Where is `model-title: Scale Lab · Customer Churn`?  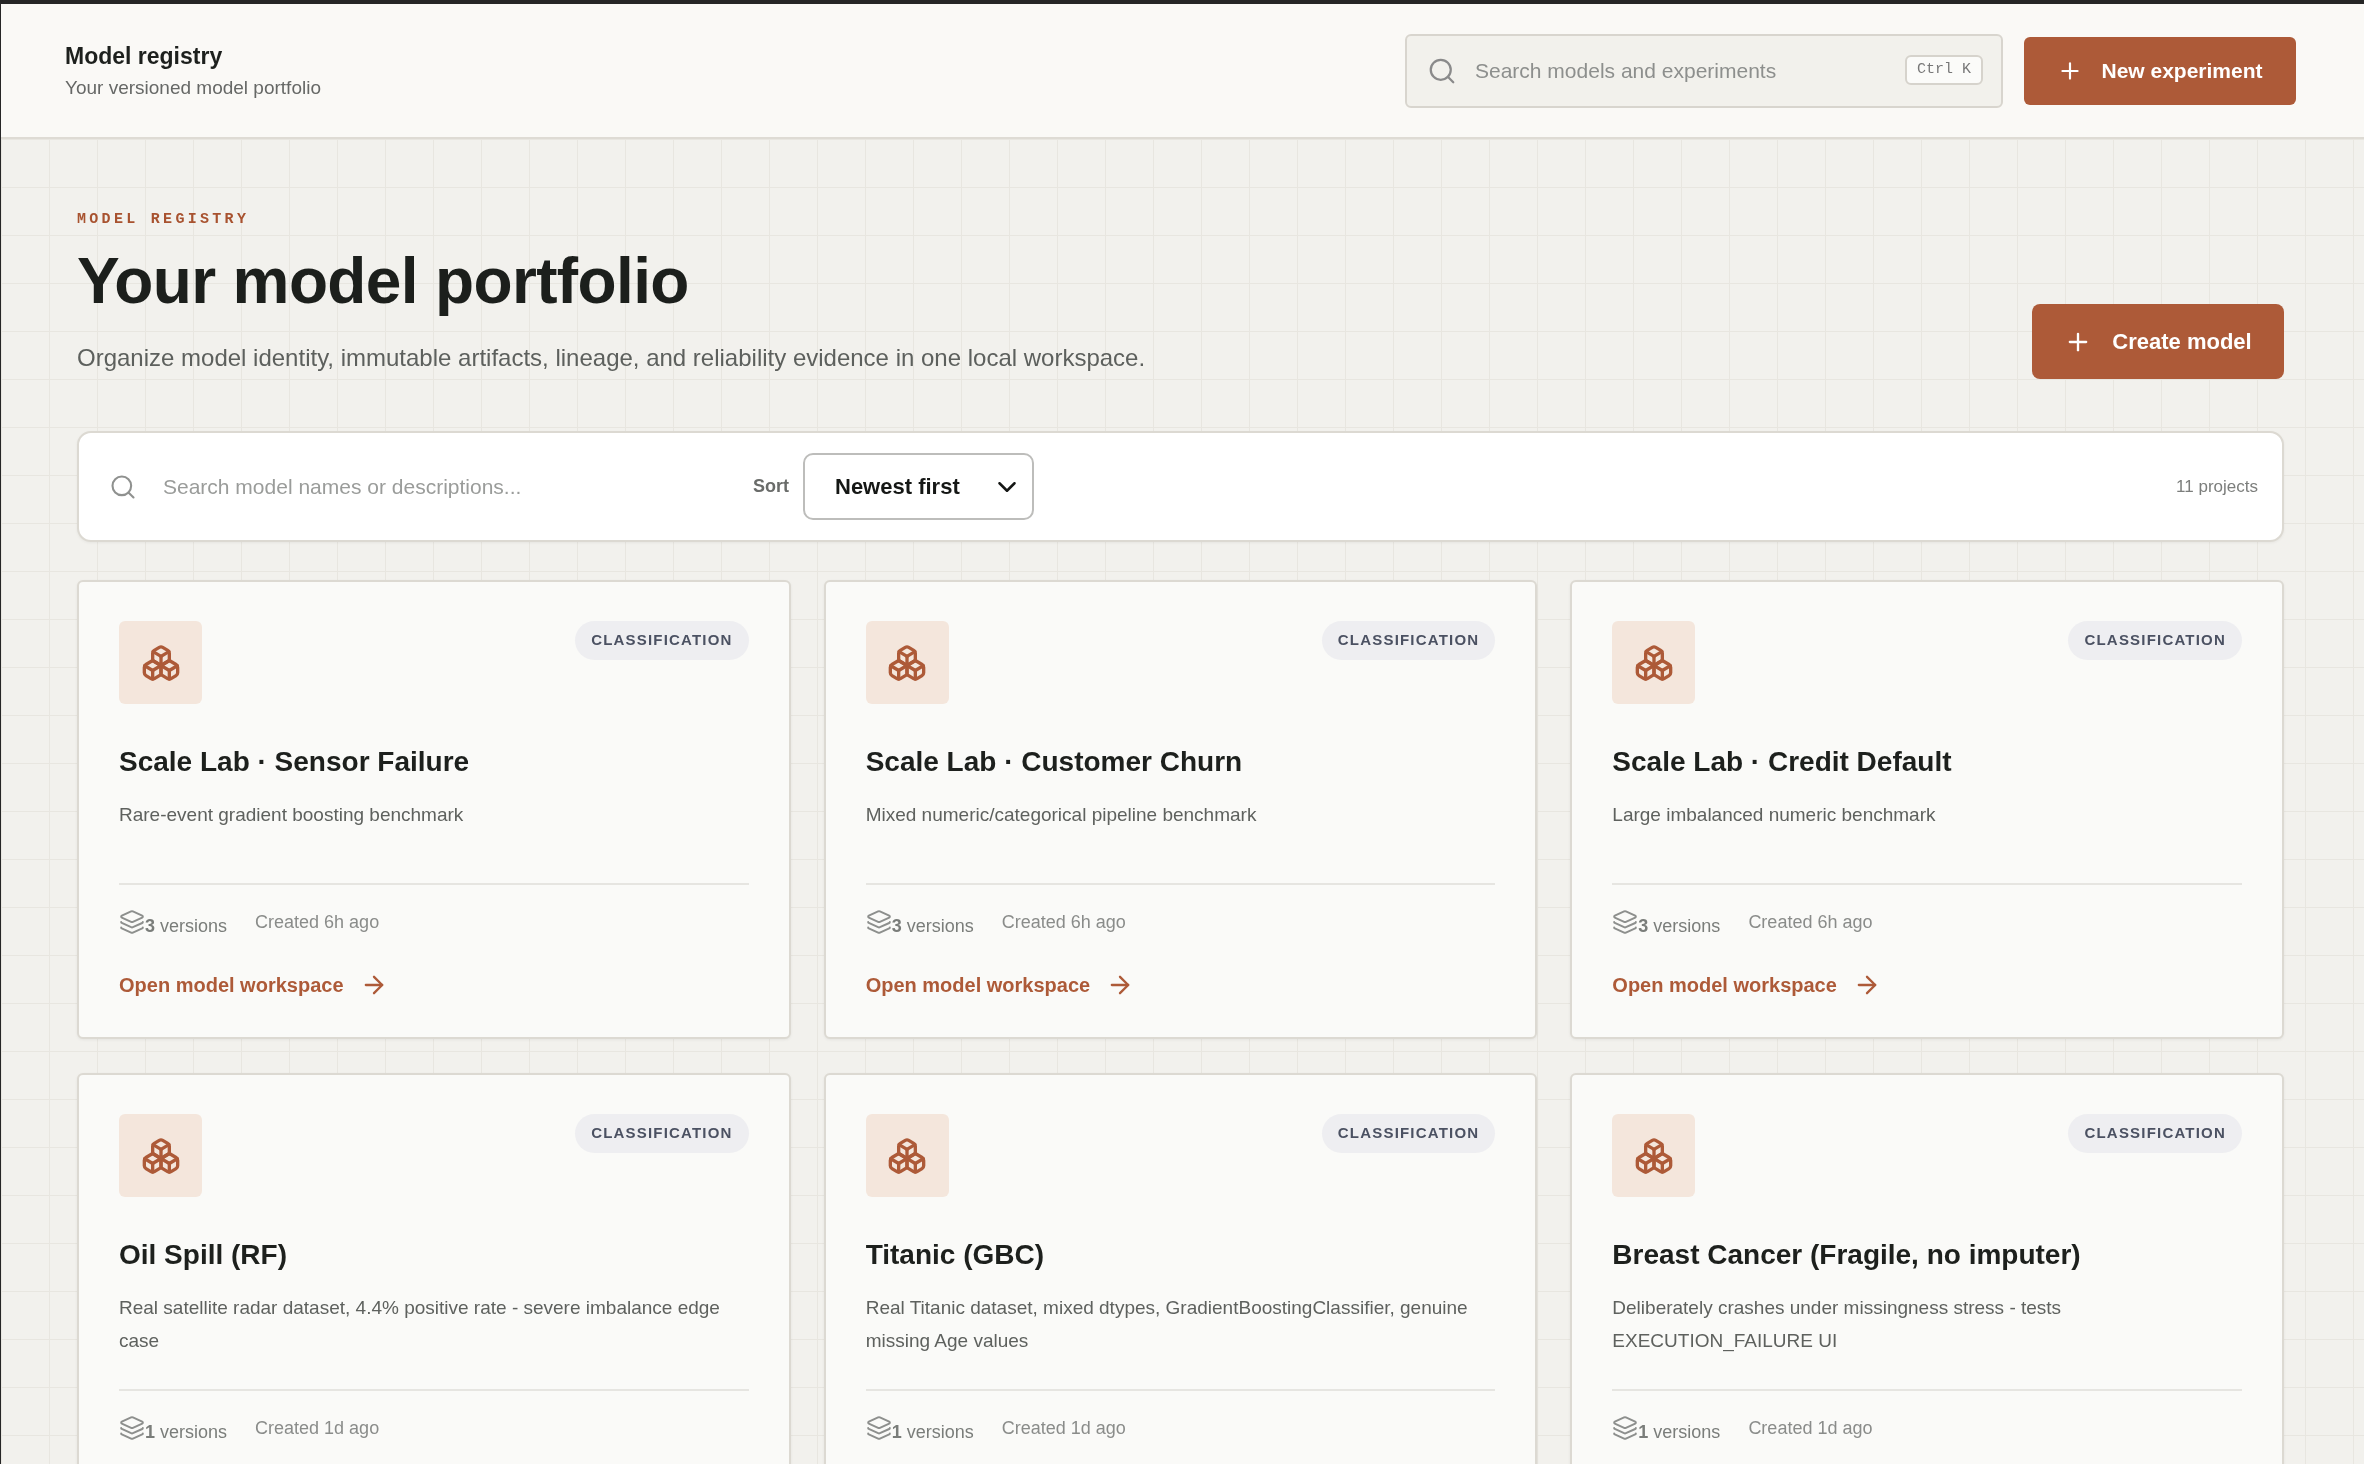 model-title: Scale Lab · Customer Churn is located at coordinates (1054, 762).